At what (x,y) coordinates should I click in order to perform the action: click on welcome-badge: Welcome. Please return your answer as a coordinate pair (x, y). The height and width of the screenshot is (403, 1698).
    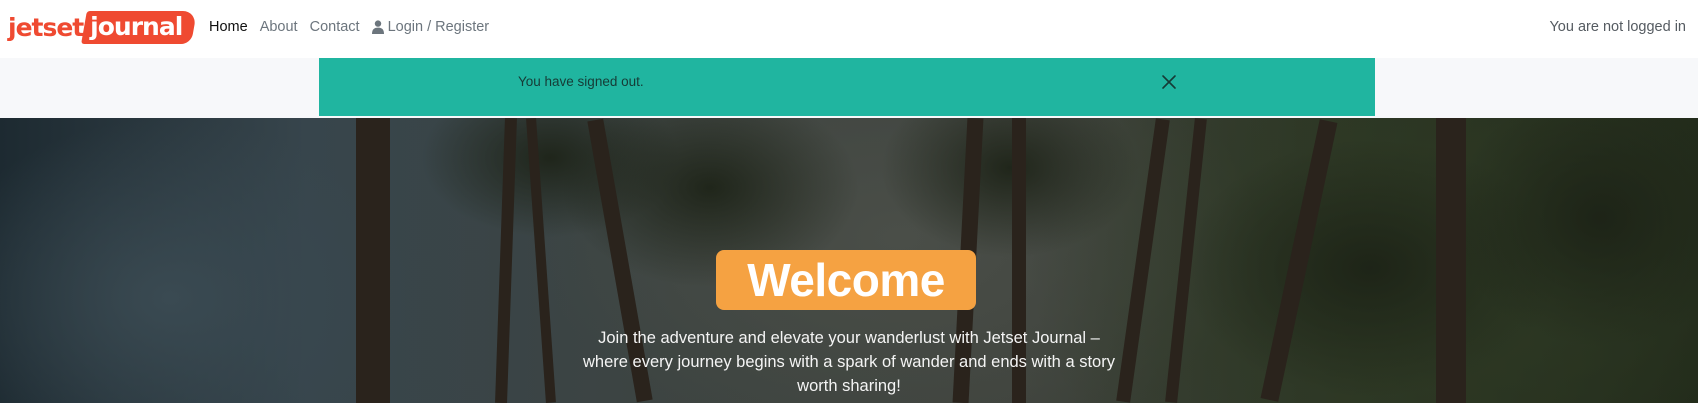
    Looking at the image, I should click on (846, 280).